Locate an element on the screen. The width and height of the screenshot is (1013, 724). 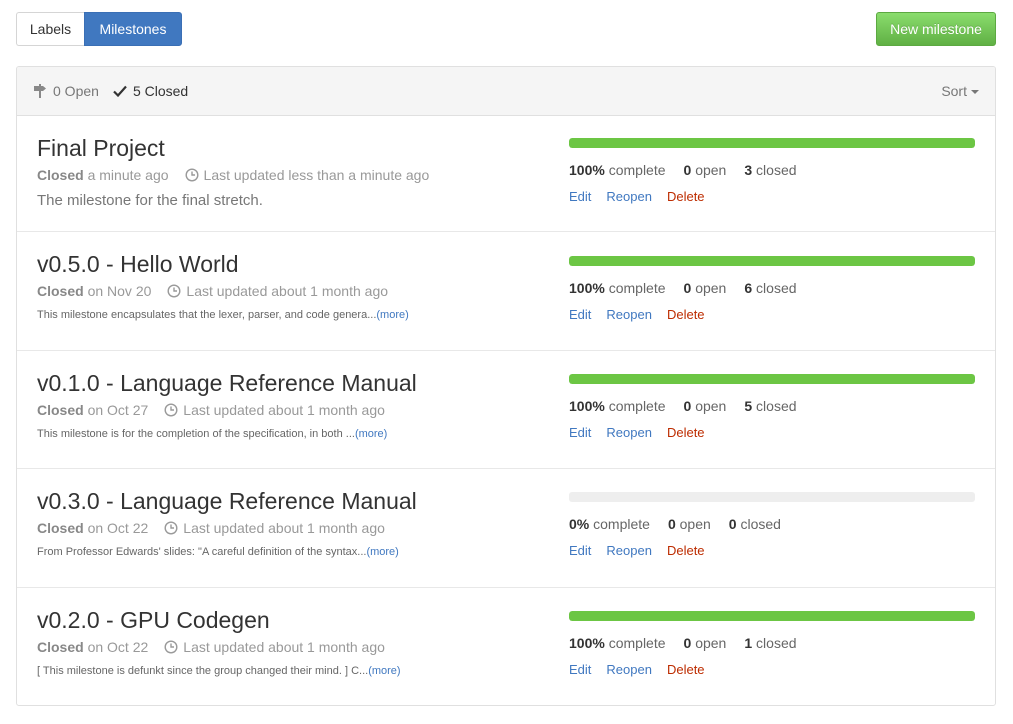
labels-milestones-switcher: Labels Milestones is located at coordinates (99, 29).